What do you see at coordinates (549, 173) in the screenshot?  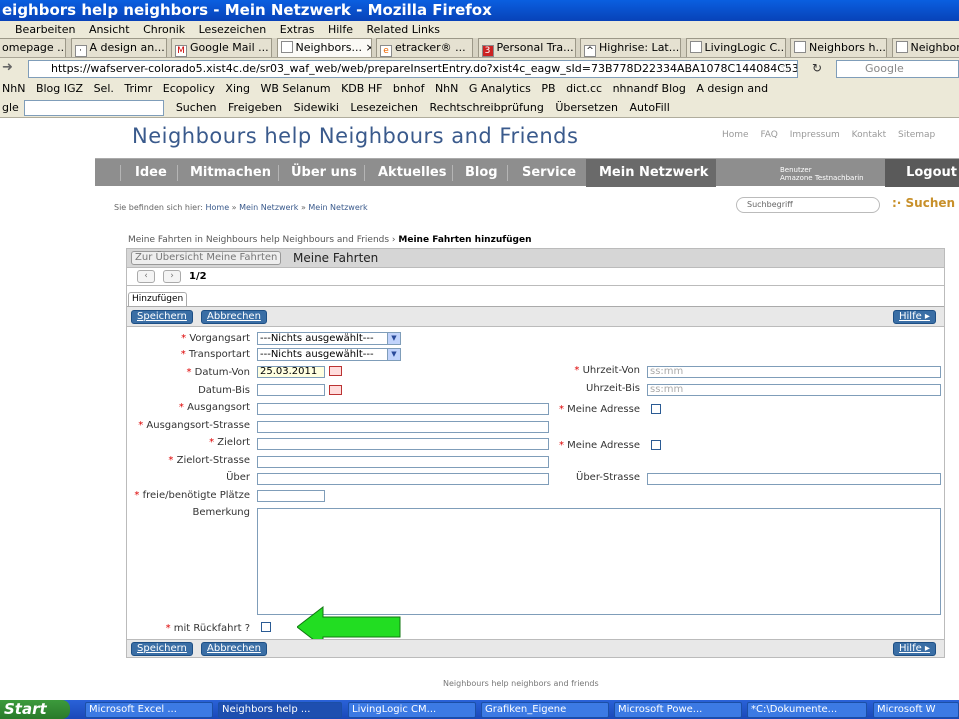 I see `nav-service: Service` at bounding box center [549, 173].